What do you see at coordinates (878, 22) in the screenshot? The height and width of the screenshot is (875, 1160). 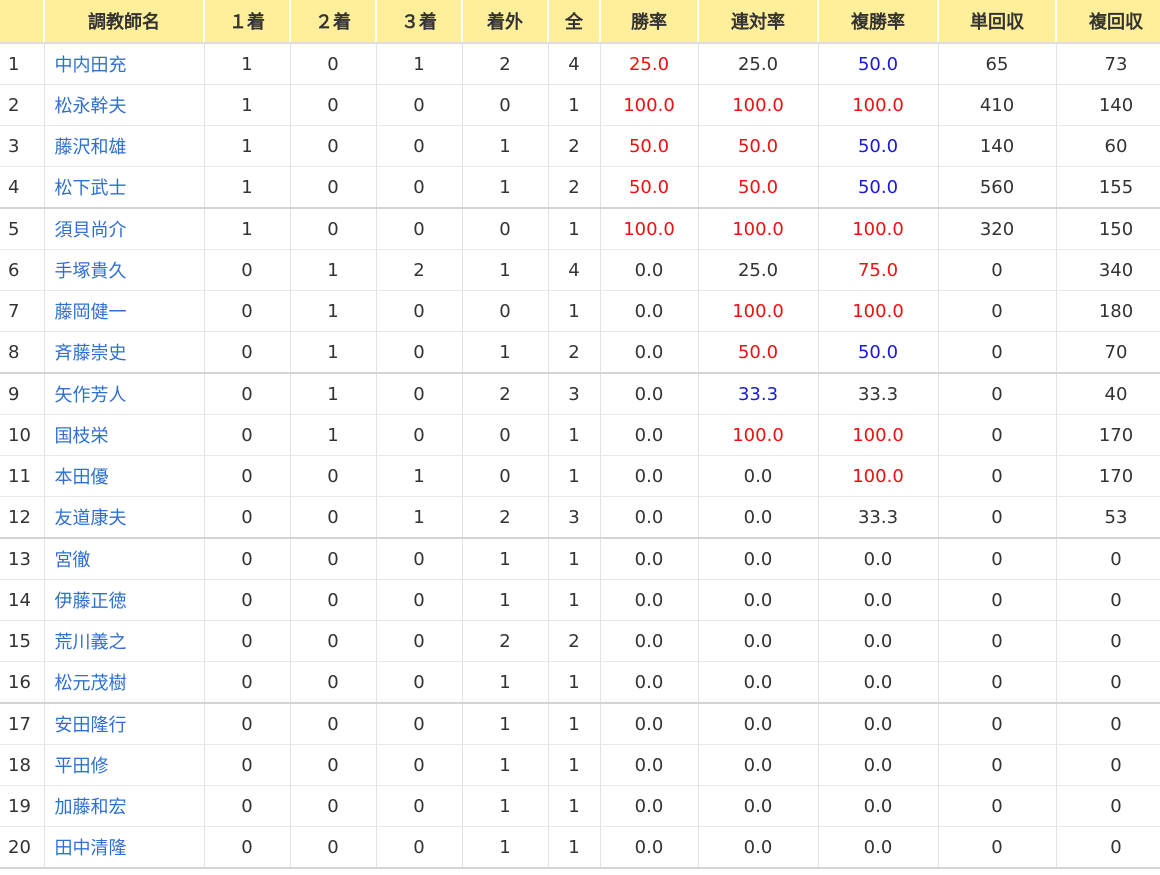 I see `header-show-rate: 複勝率` at bounding box center [878, 22].